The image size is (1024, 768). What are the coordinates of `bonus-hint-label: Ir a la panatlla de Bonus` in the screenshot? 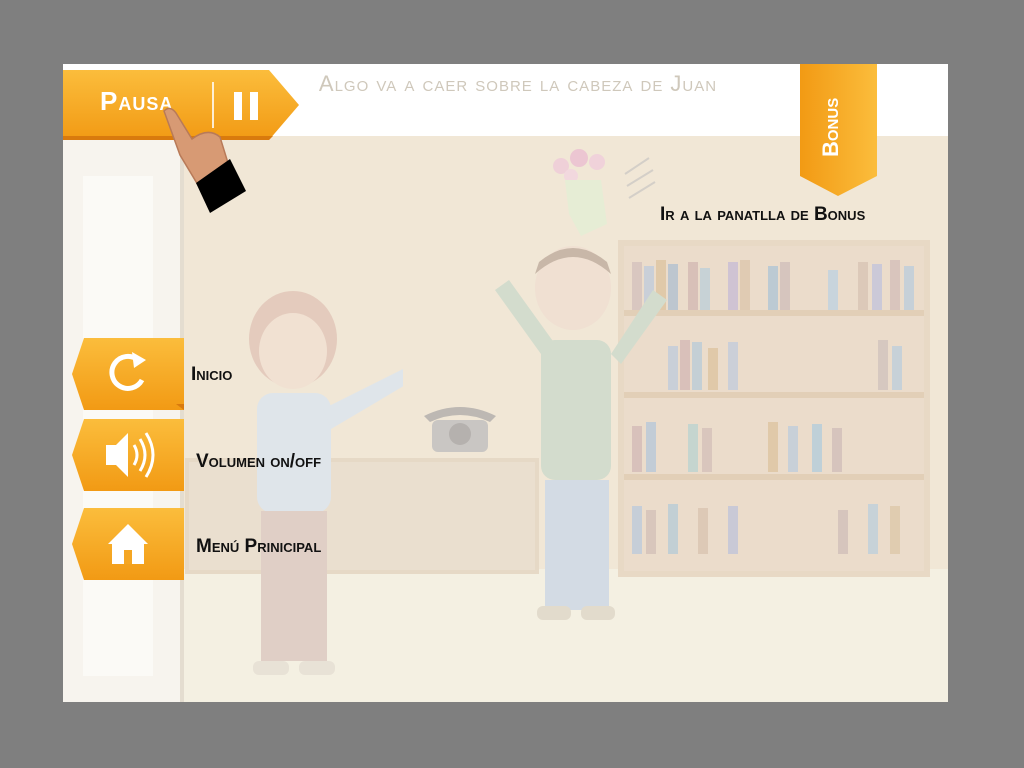 It's located at (763, 214).